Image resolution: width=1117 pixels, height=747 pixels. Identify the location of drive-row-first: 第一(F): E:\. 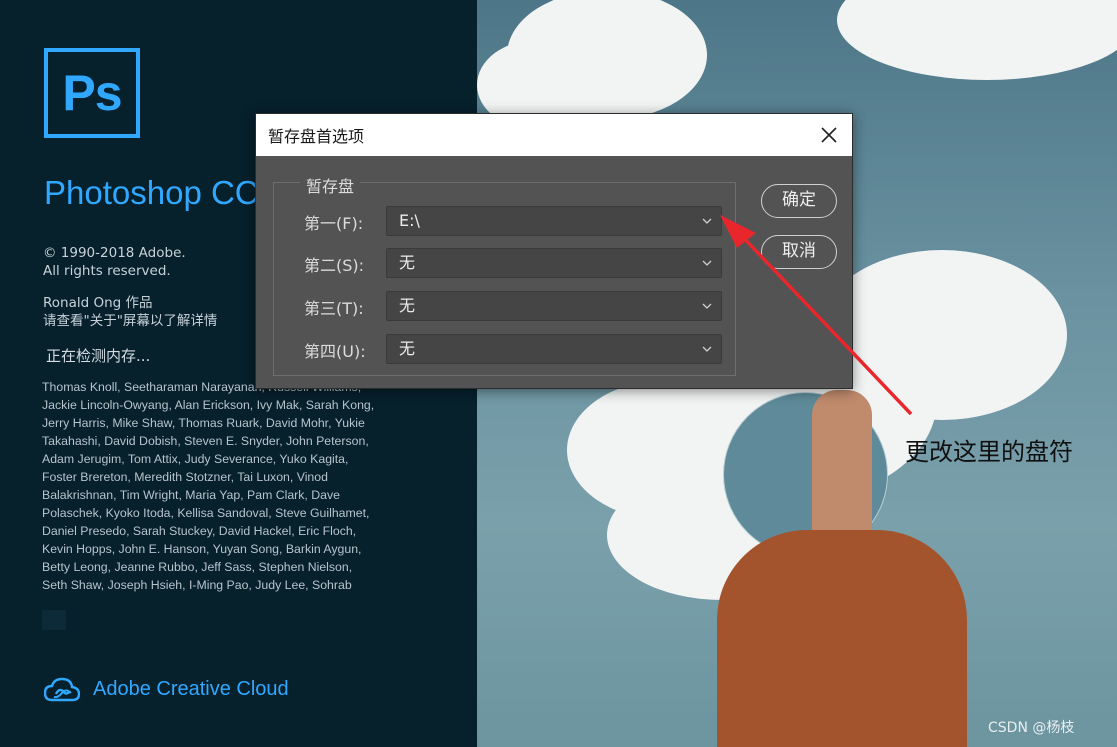
(514, 221).